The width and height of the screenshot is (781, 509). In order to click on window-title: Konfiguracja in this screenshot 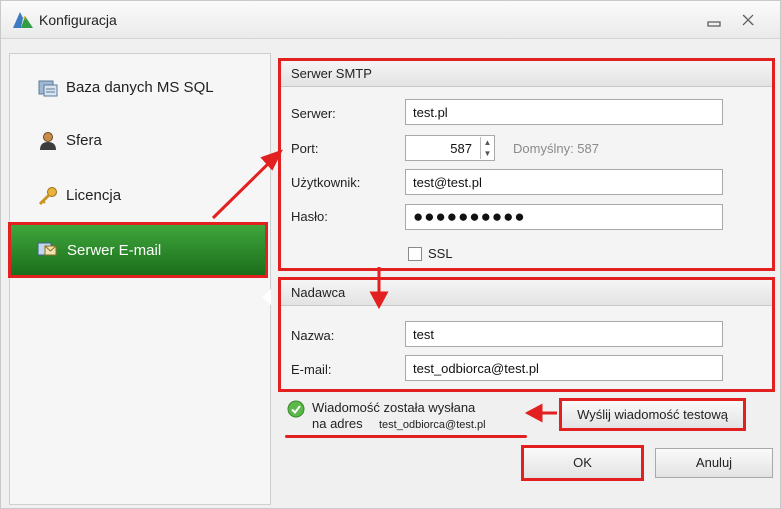, I will do `click(78, 20)`.